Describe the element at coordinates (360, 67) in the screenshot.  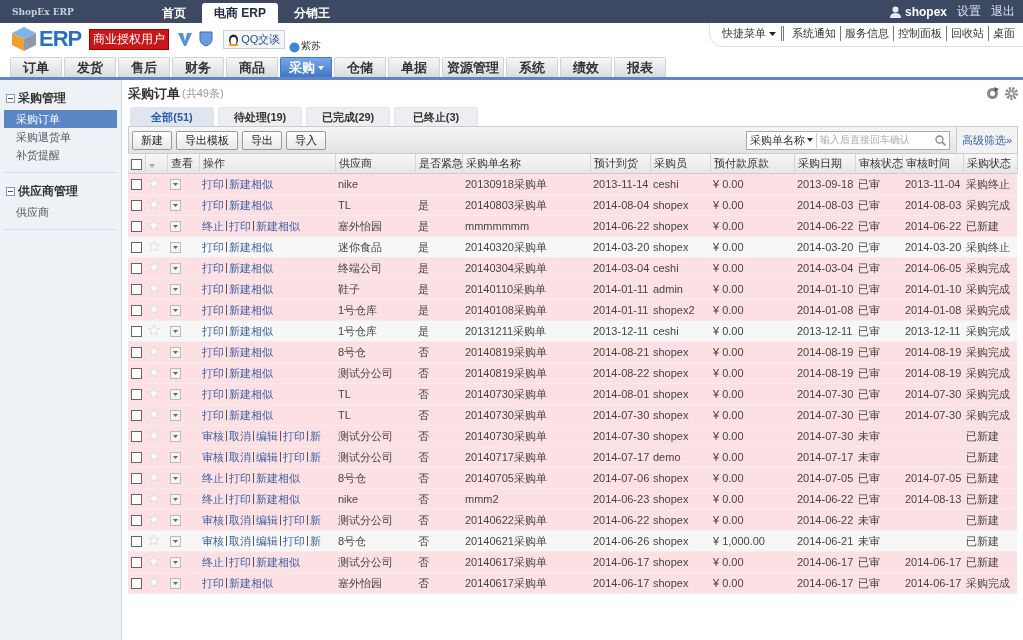
I see `nav-tab: 仓储` at that location.